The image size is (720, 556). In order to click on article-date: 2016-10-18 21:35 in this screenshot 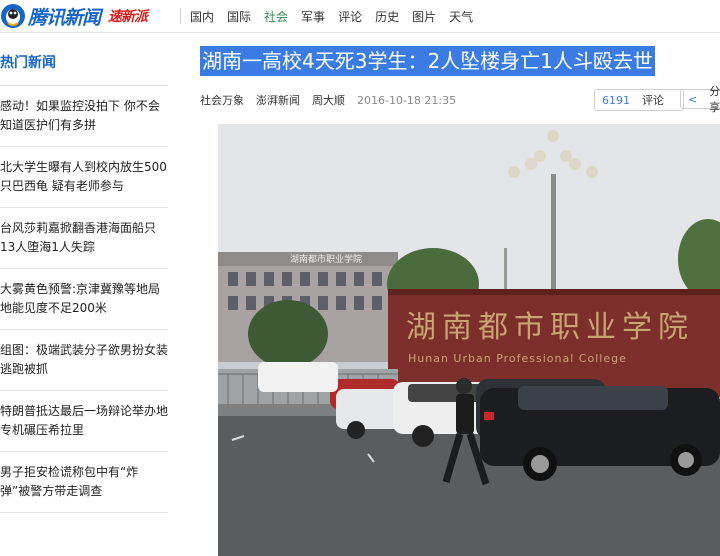, I will do `click(407, 100)`.